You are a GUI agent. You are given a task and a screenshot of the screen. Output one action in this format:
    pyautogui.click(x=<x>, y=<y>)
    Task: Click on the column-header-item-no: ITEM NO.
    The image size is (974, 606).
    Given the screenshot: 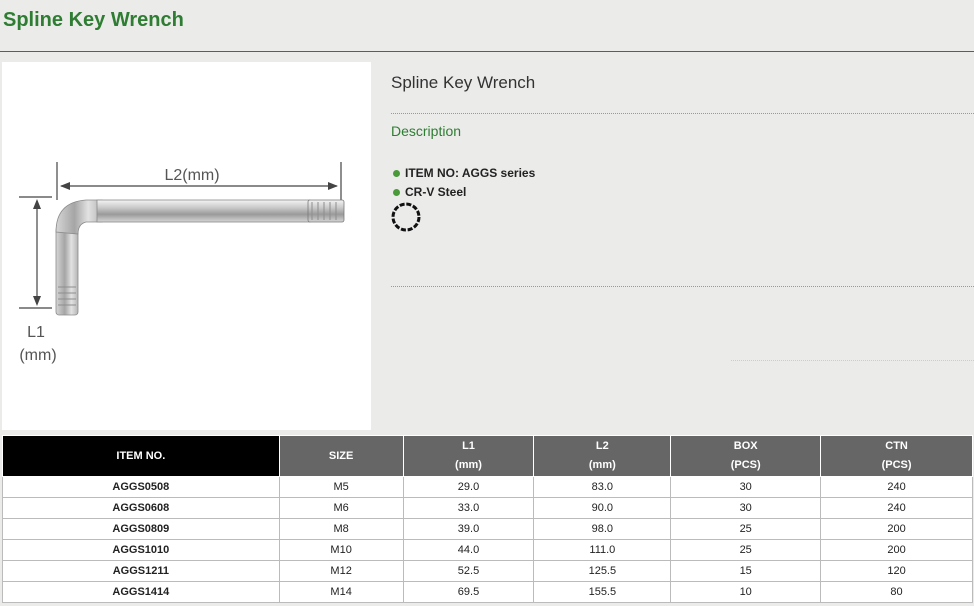 What is the action you would take?
    pyautogui.click(x=141, y=456)
    